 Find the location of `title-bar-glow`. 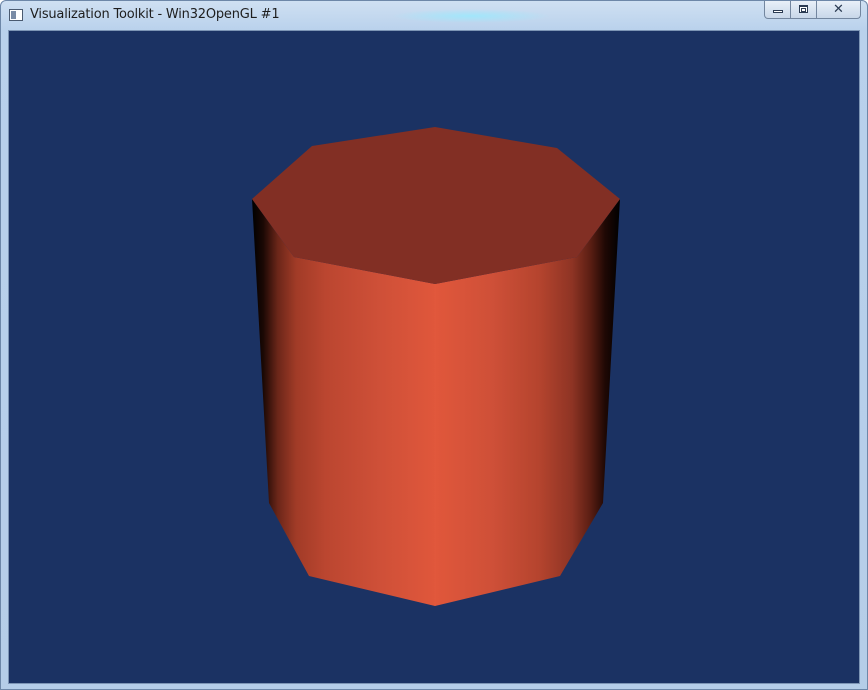

title-bar-glow is located at coordinates (471, 16).